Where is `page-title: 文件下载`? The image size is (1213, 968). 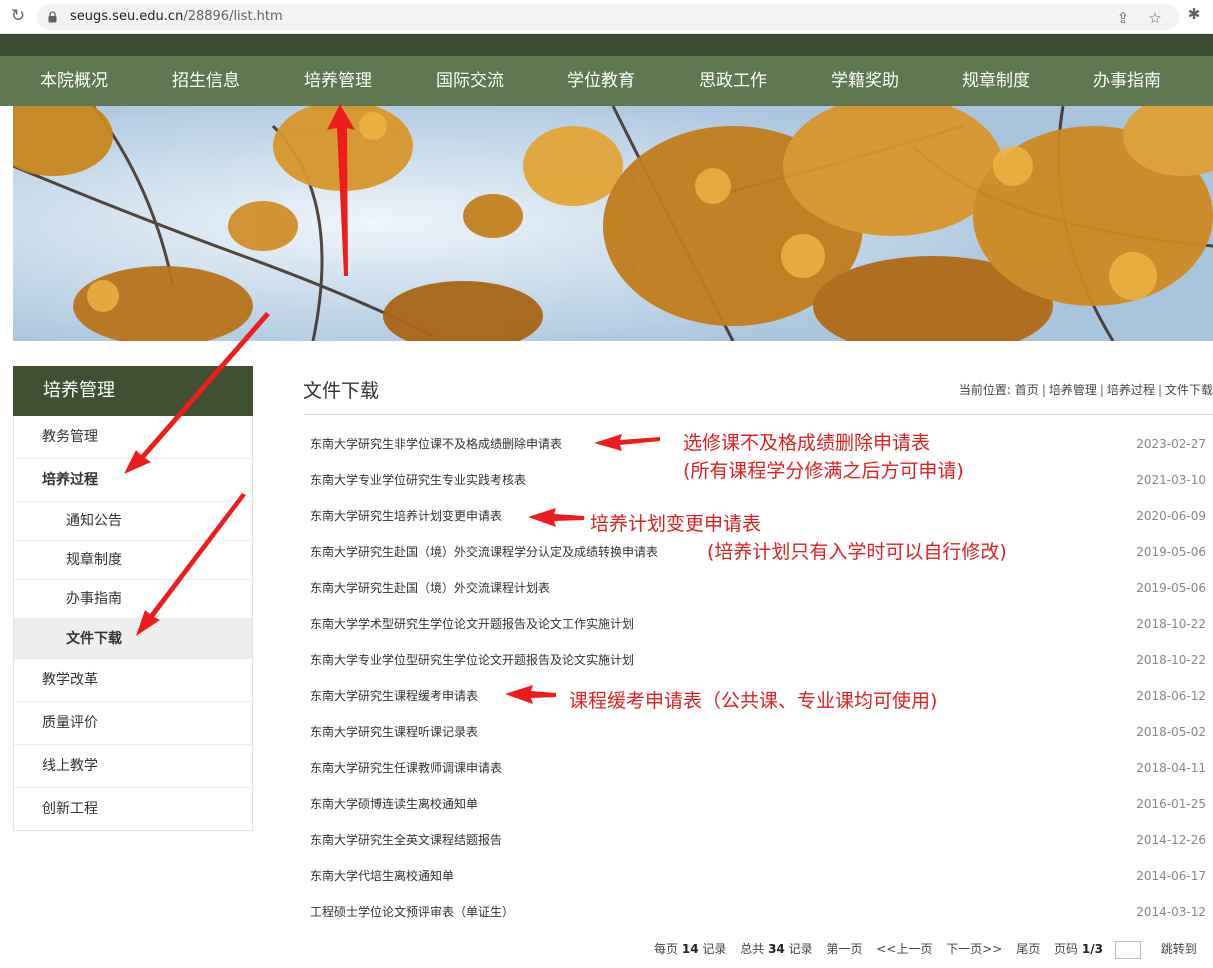
page-title: 文件下载 is located at coordinates (341, 391).